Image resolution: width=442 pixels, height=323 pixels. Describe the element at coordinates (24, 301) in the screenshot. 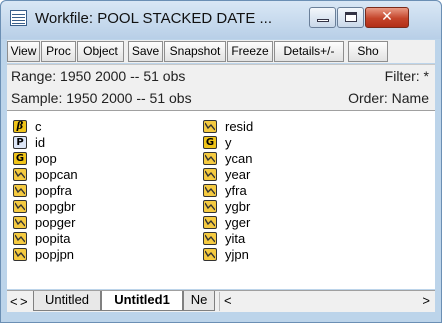

I see `tab-nav-right-icon: >` at that location.